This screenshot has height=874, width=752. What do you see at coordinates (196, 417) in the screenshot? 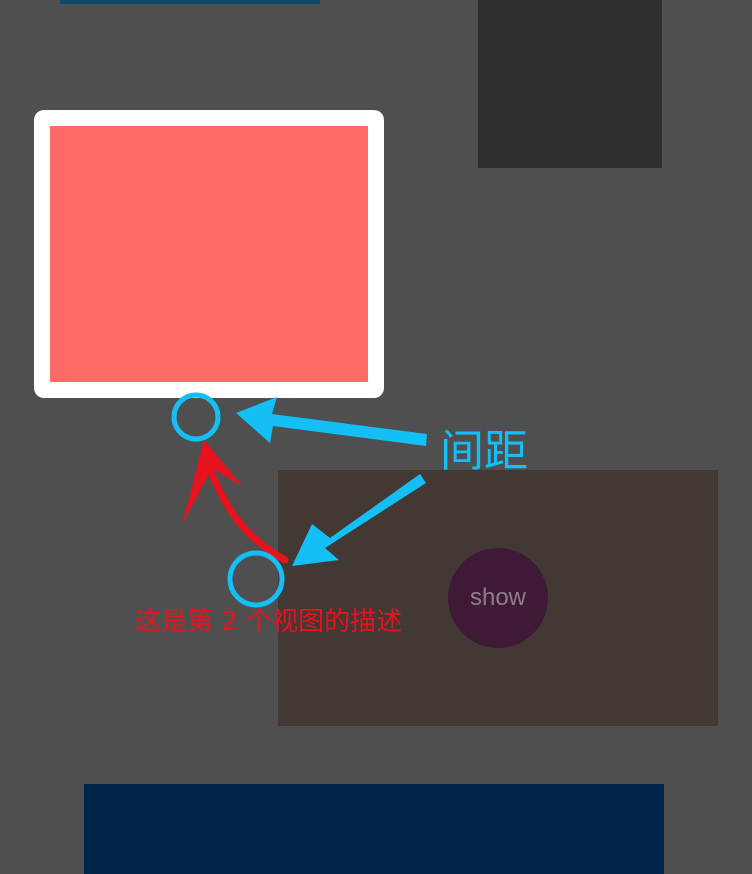
I see `spacing-circle-top` at bounding box center [196, 417].